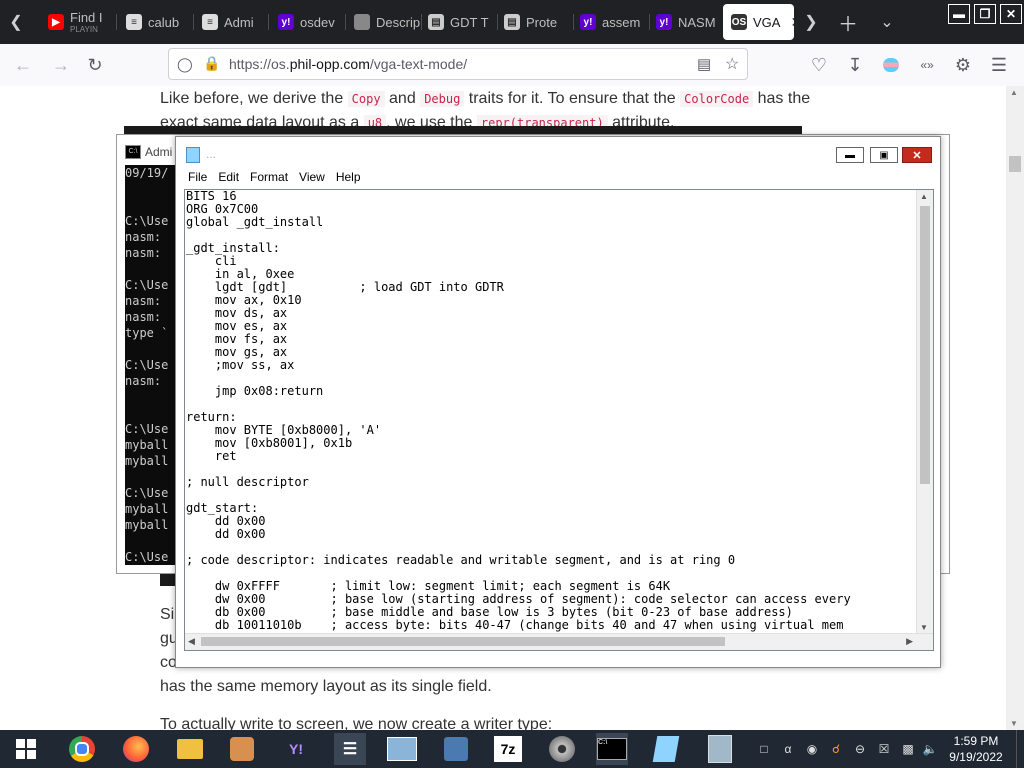 Image resolution: width=1024 pixels, height=768 pixels. What do you see at coordinates (350, 749) in the screenshot?
I see `mixer-icon: ☰` at bounding box center [350, 749].